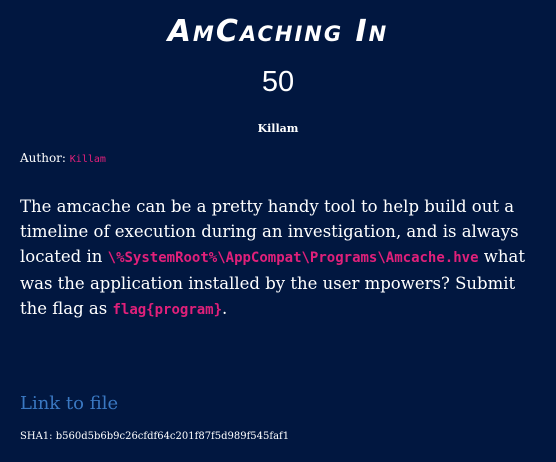 This screenshot has height=462, width=556. Describe the element at coordinates (278, 82) in the screenshot. I see `challenge-points: 50` at that location.